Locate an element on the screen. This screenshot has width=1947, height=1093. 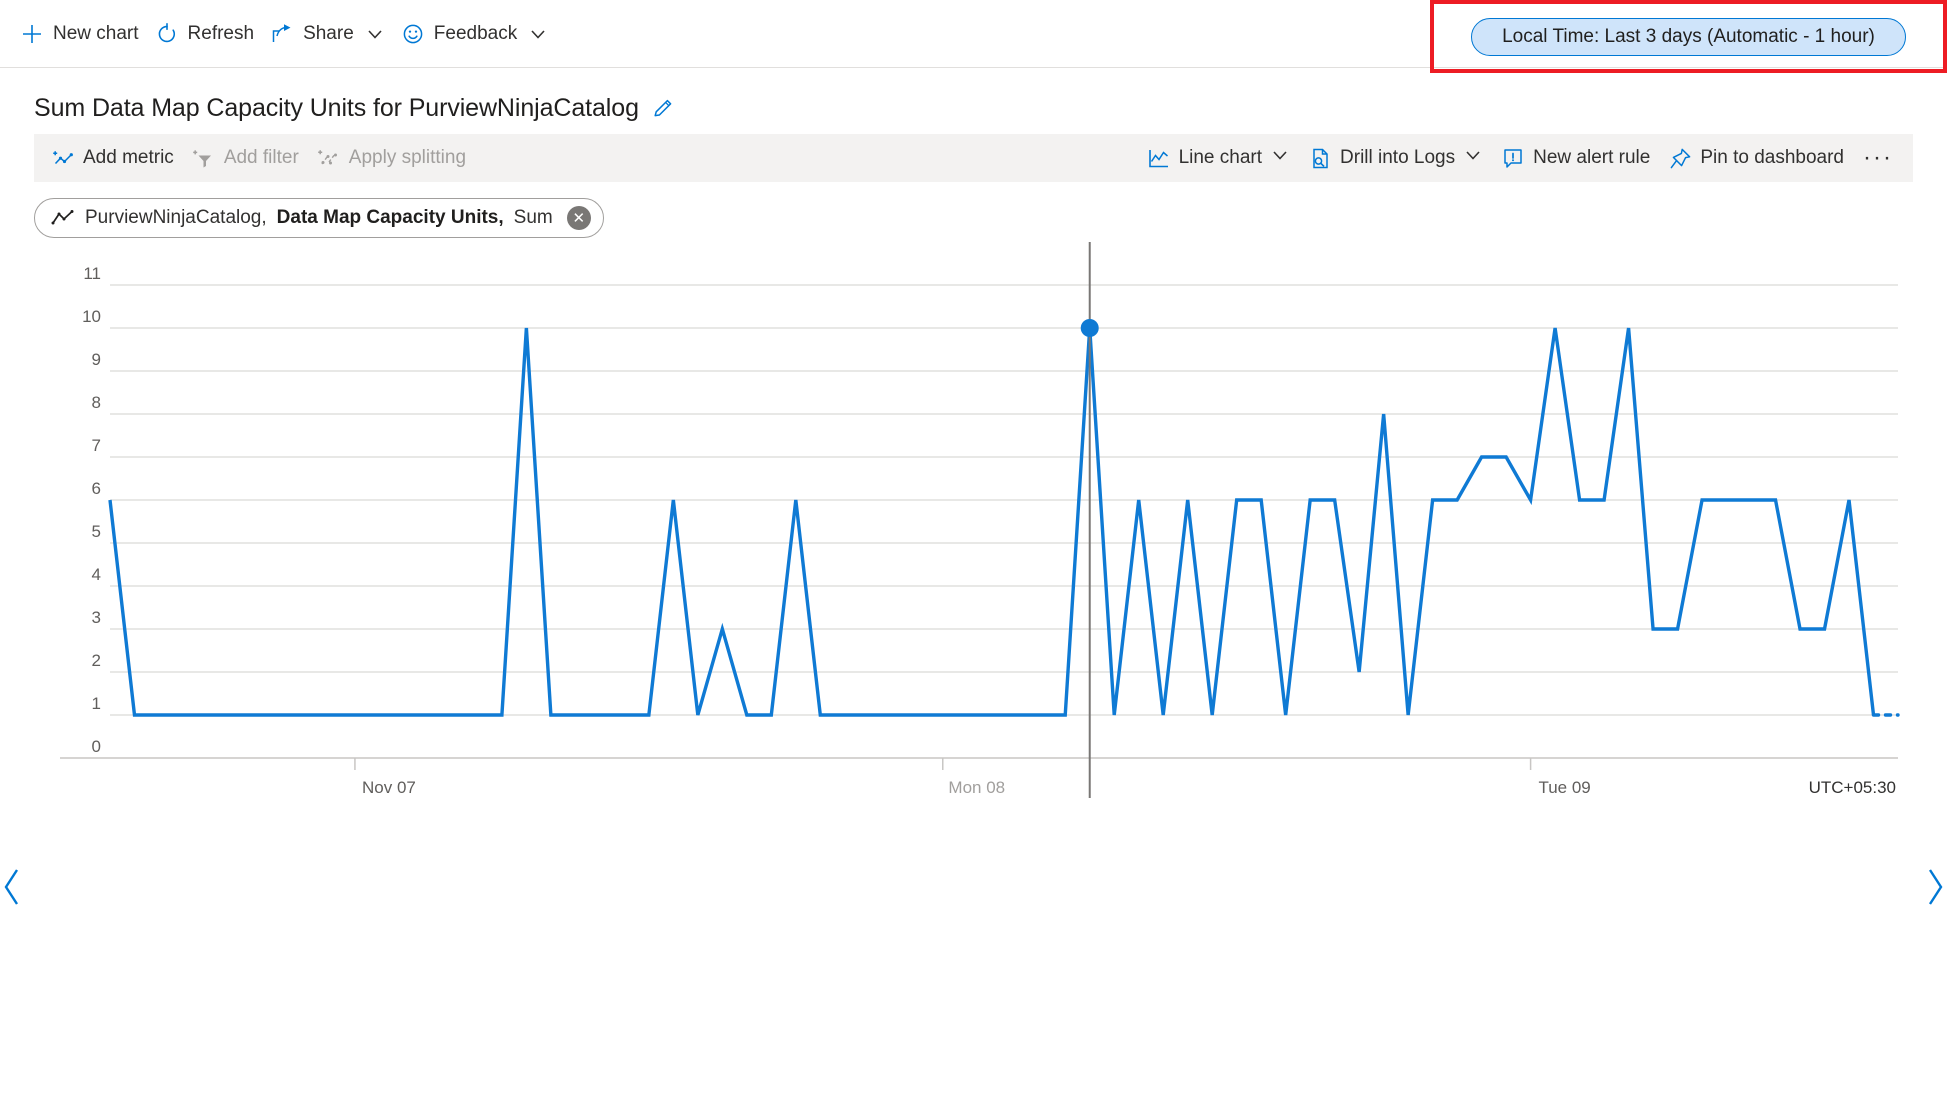
y-axis-tick-label: 11 is located at coordinates (92, 273).